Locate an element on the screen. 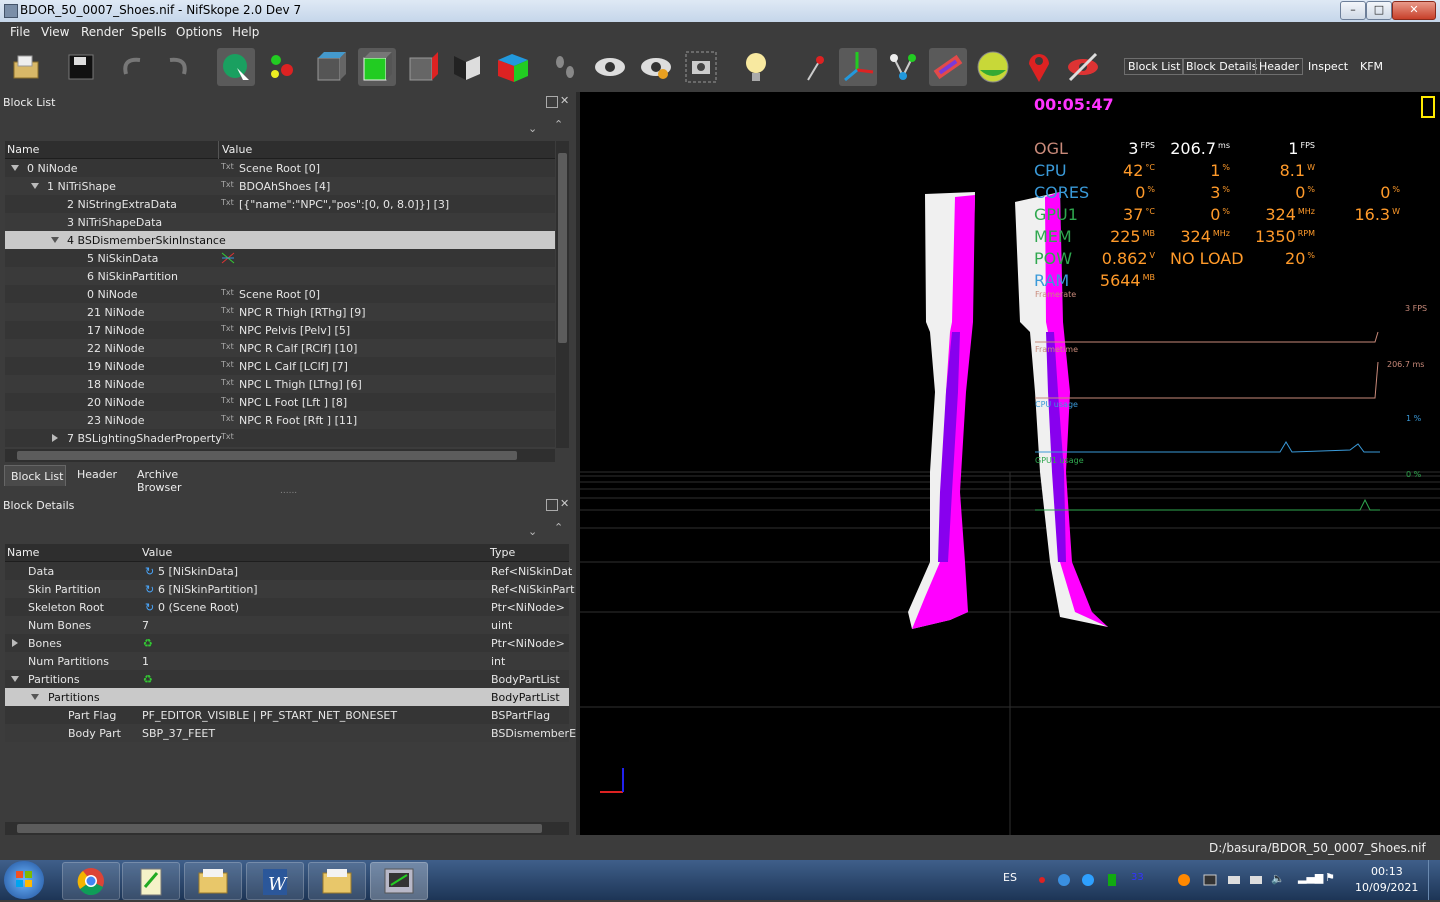 Image resolution: width=1440 pixels, height=902 pixels. eye-hidden-icon is located at coordinates (656, 67).